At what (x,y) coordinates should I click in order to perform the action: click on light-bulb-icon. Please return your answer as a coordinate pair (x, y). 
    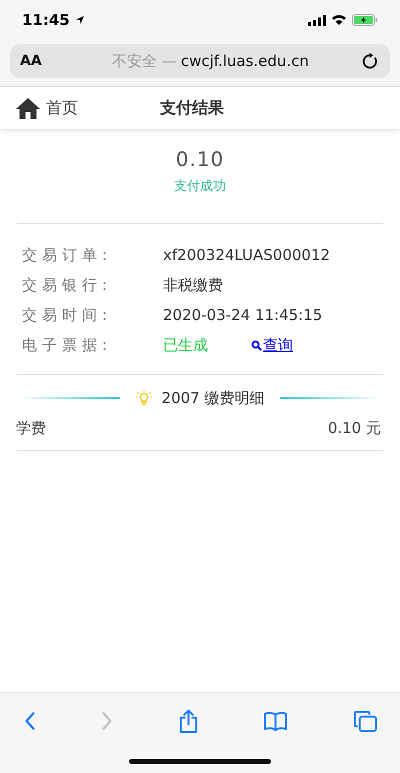
    Looking at the image, I should click on (144, 398).